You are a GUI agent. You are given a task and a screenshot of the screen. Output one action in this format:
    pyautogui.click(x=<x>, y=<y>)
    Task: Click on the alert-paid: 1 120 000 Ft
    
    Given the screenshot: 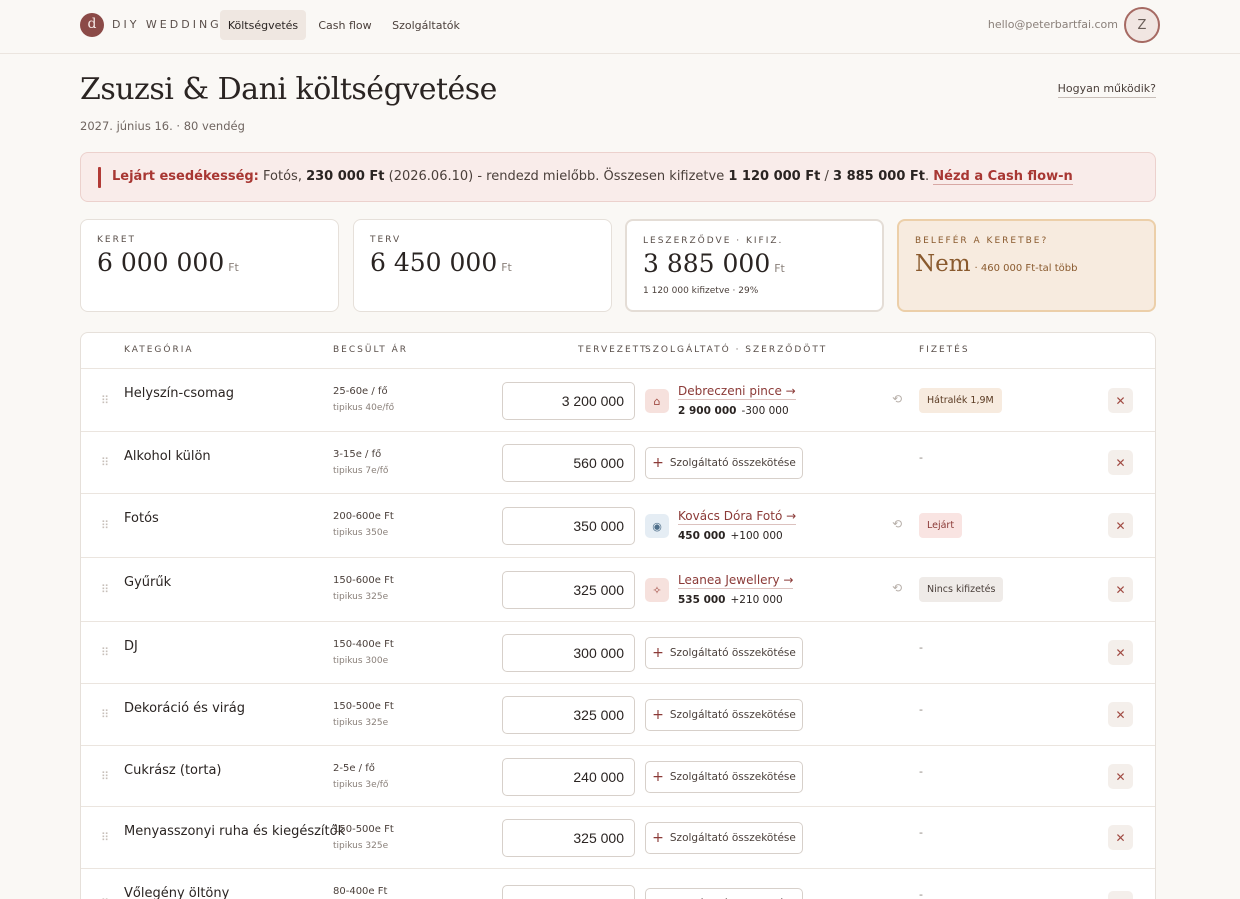 What is the action you would take?
    pyautogui.click(x=774, y=176)
    